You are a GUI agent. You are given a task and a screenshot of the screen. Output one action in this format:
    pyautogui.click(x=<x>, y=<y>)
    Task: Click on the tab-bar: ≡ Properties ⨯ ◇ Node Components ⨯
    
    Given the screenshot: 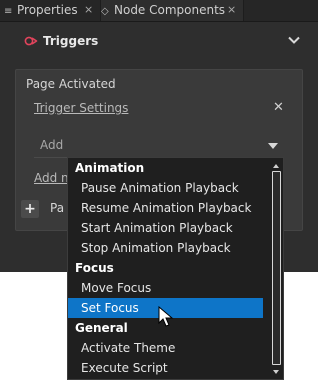 What is the action you would take?
    pyautogui.click(x=159, y=11)
    